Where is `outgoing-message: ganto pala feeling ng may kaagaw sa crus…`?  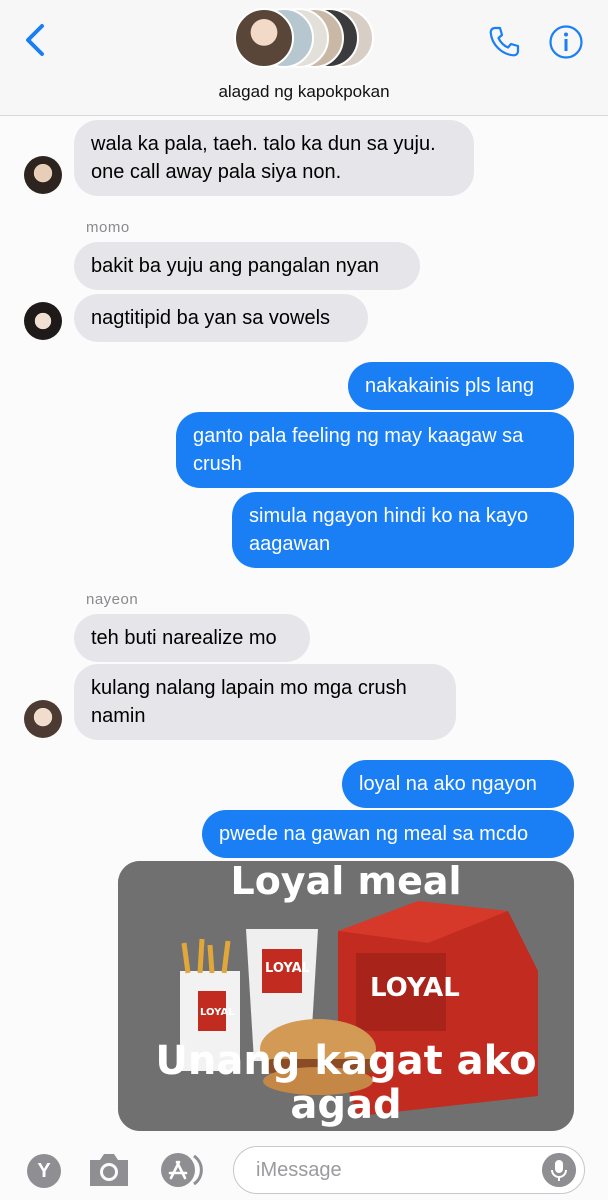
outgoing-message: ganto pala feeling ng may kaagaw sa crus… is located at coordinates (375, 450).